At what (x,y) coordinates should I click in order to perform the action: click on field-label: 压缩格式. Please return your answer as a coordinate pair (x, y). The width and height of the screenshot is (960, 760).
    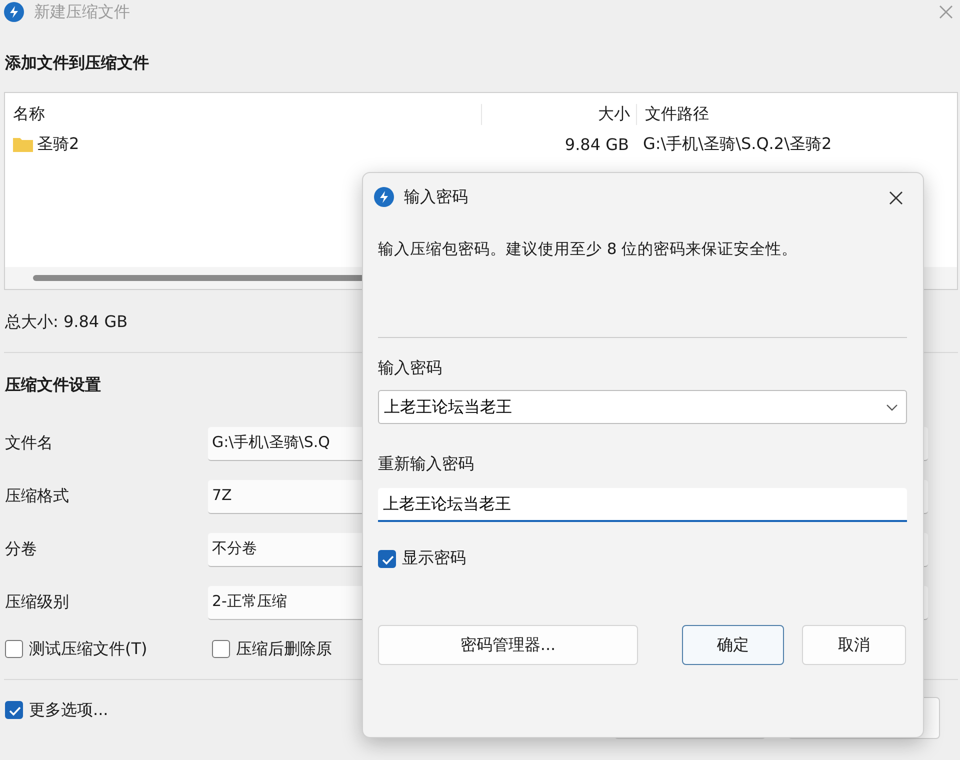
    Looking at the image, I should click on (37, 496).